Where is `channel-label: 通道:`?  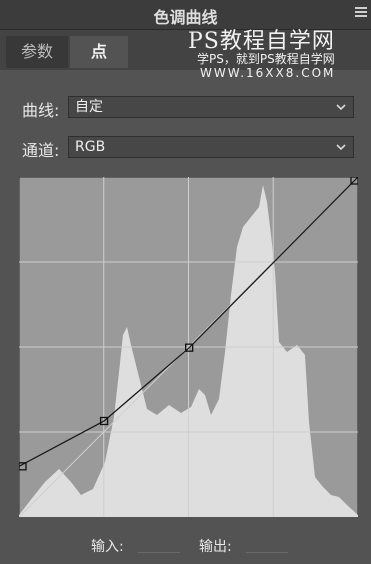 channel-label: 通道: is located at coordinates (41, 150).